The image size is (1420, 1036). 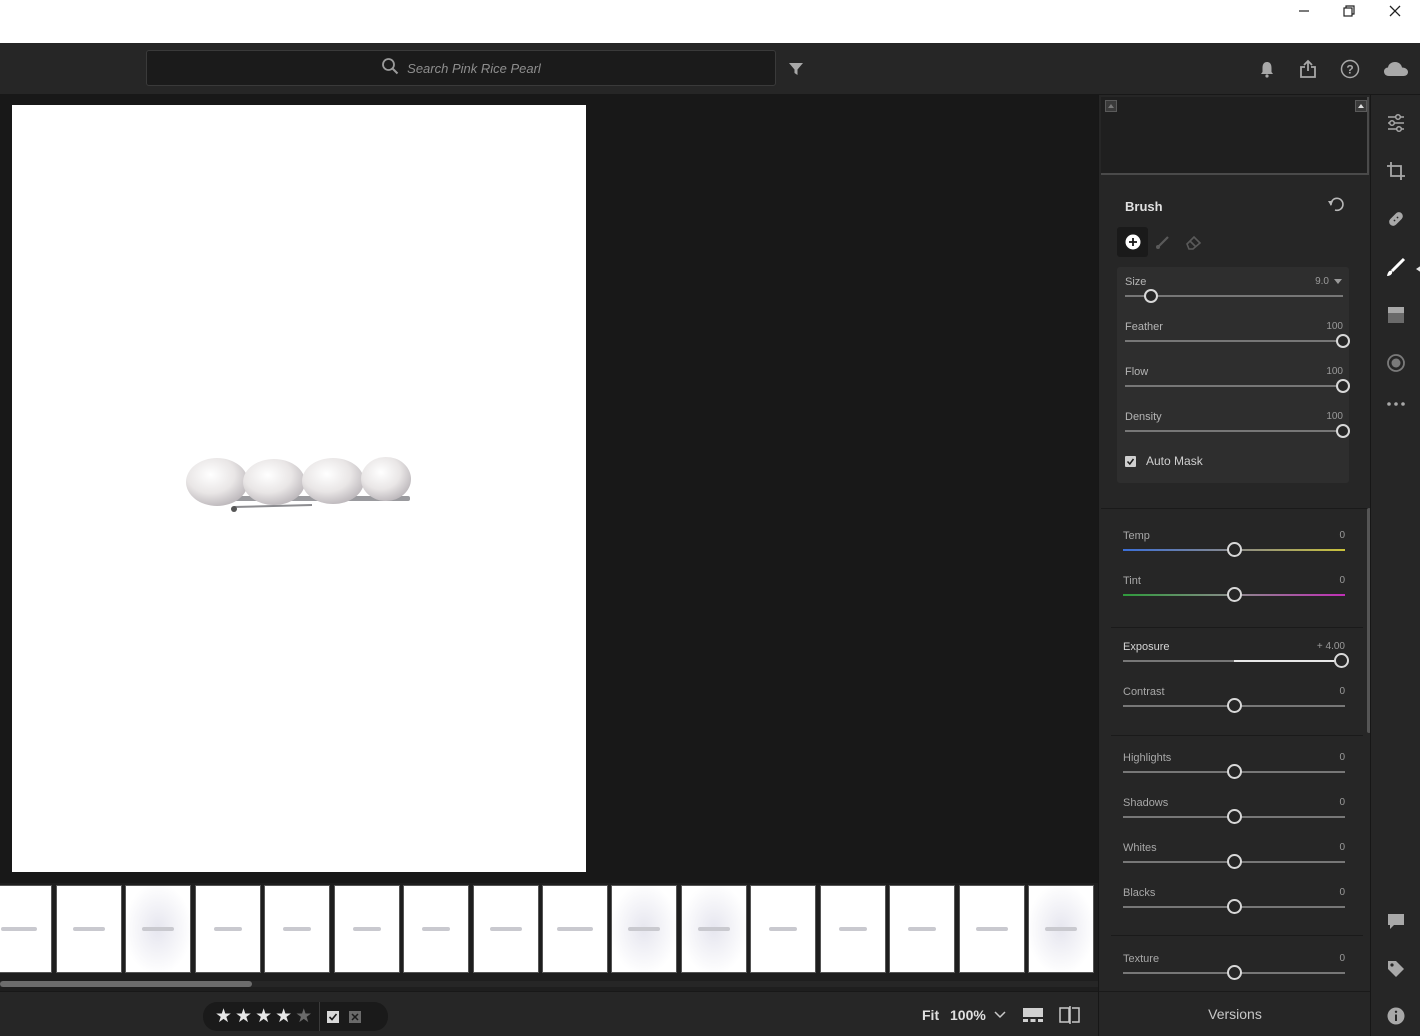 I want to click on share-icon, so click(x=1308, y=69).